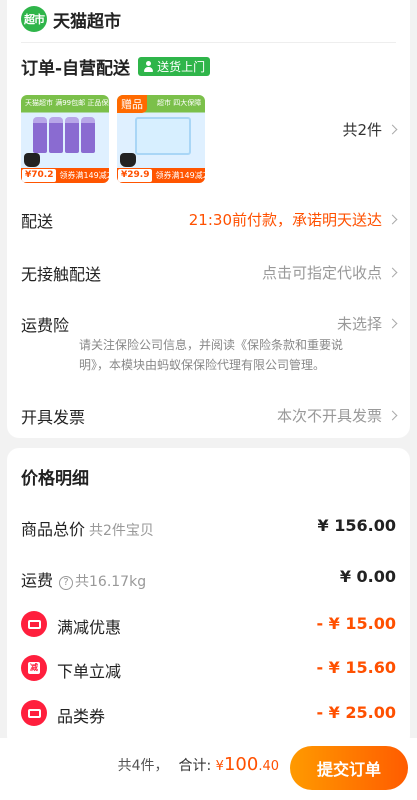 The width and height of the screenshot is (417, 800). Describe the element at coordinates (37, 580) in the screenshot. I see `freight-label: 运费` at that location.